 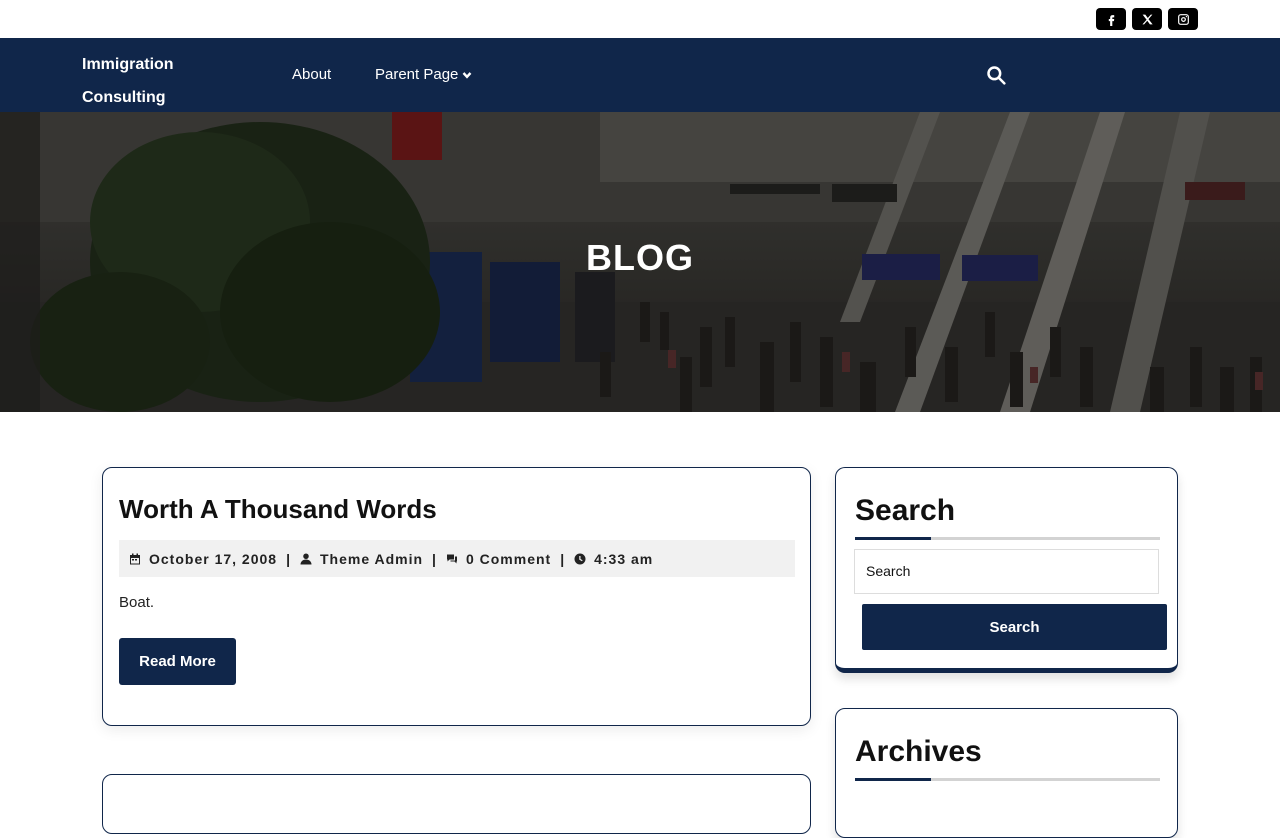 I want to click on chevron-down-icon, so click(x=467, y=75).